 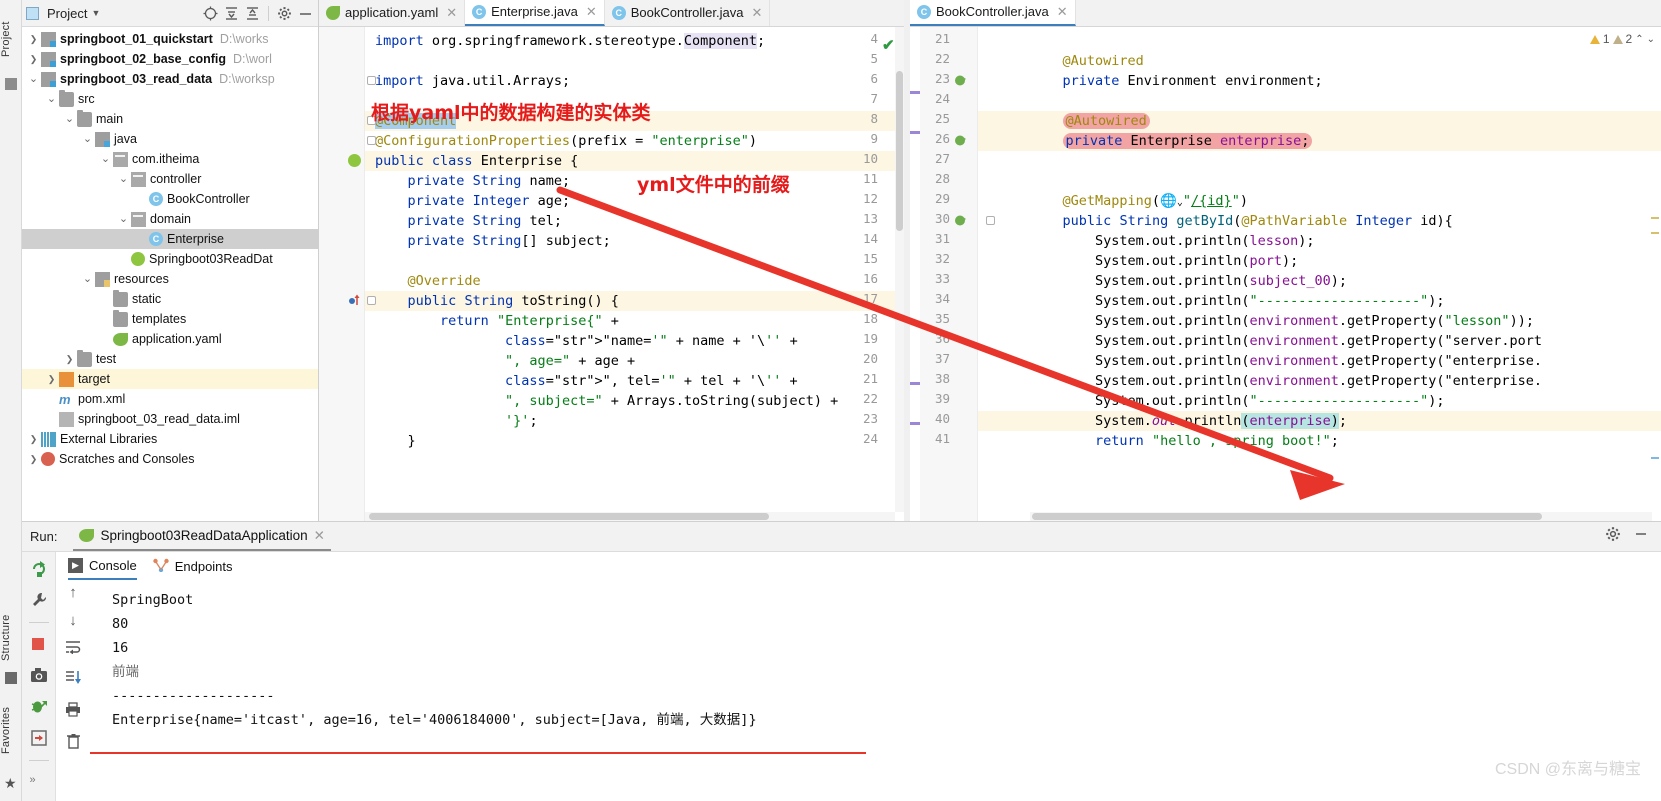 What do you see at coordinates (170, 299) in the screenshot?
I see `tree-node-static: static` at bounding box center [170, 299].